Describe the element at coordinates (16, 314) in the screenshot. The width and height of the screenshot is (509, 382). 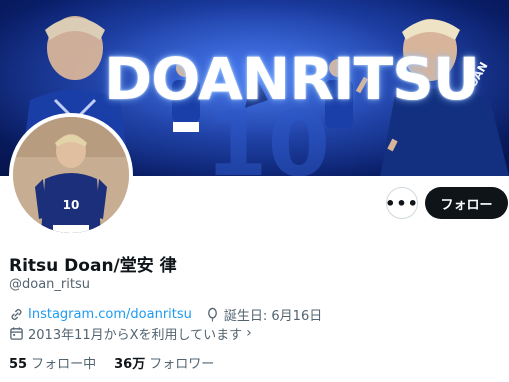
I see `link-icon` at that location.